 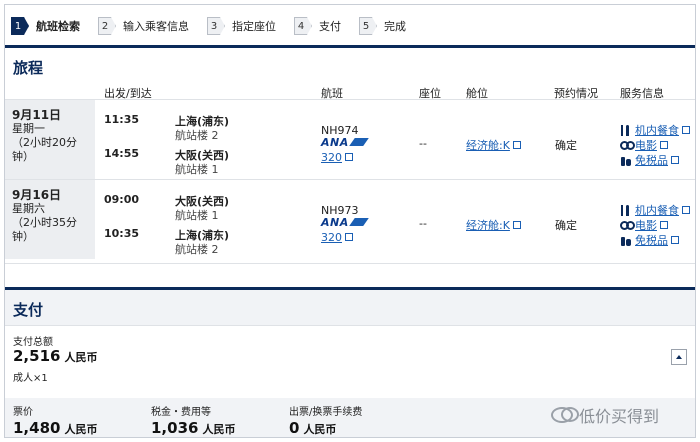 What do you see at coordinates (312, 428) in the screenshot?
I see `fee-amount-row: 0 人民币` at bounding box center [312, 428].